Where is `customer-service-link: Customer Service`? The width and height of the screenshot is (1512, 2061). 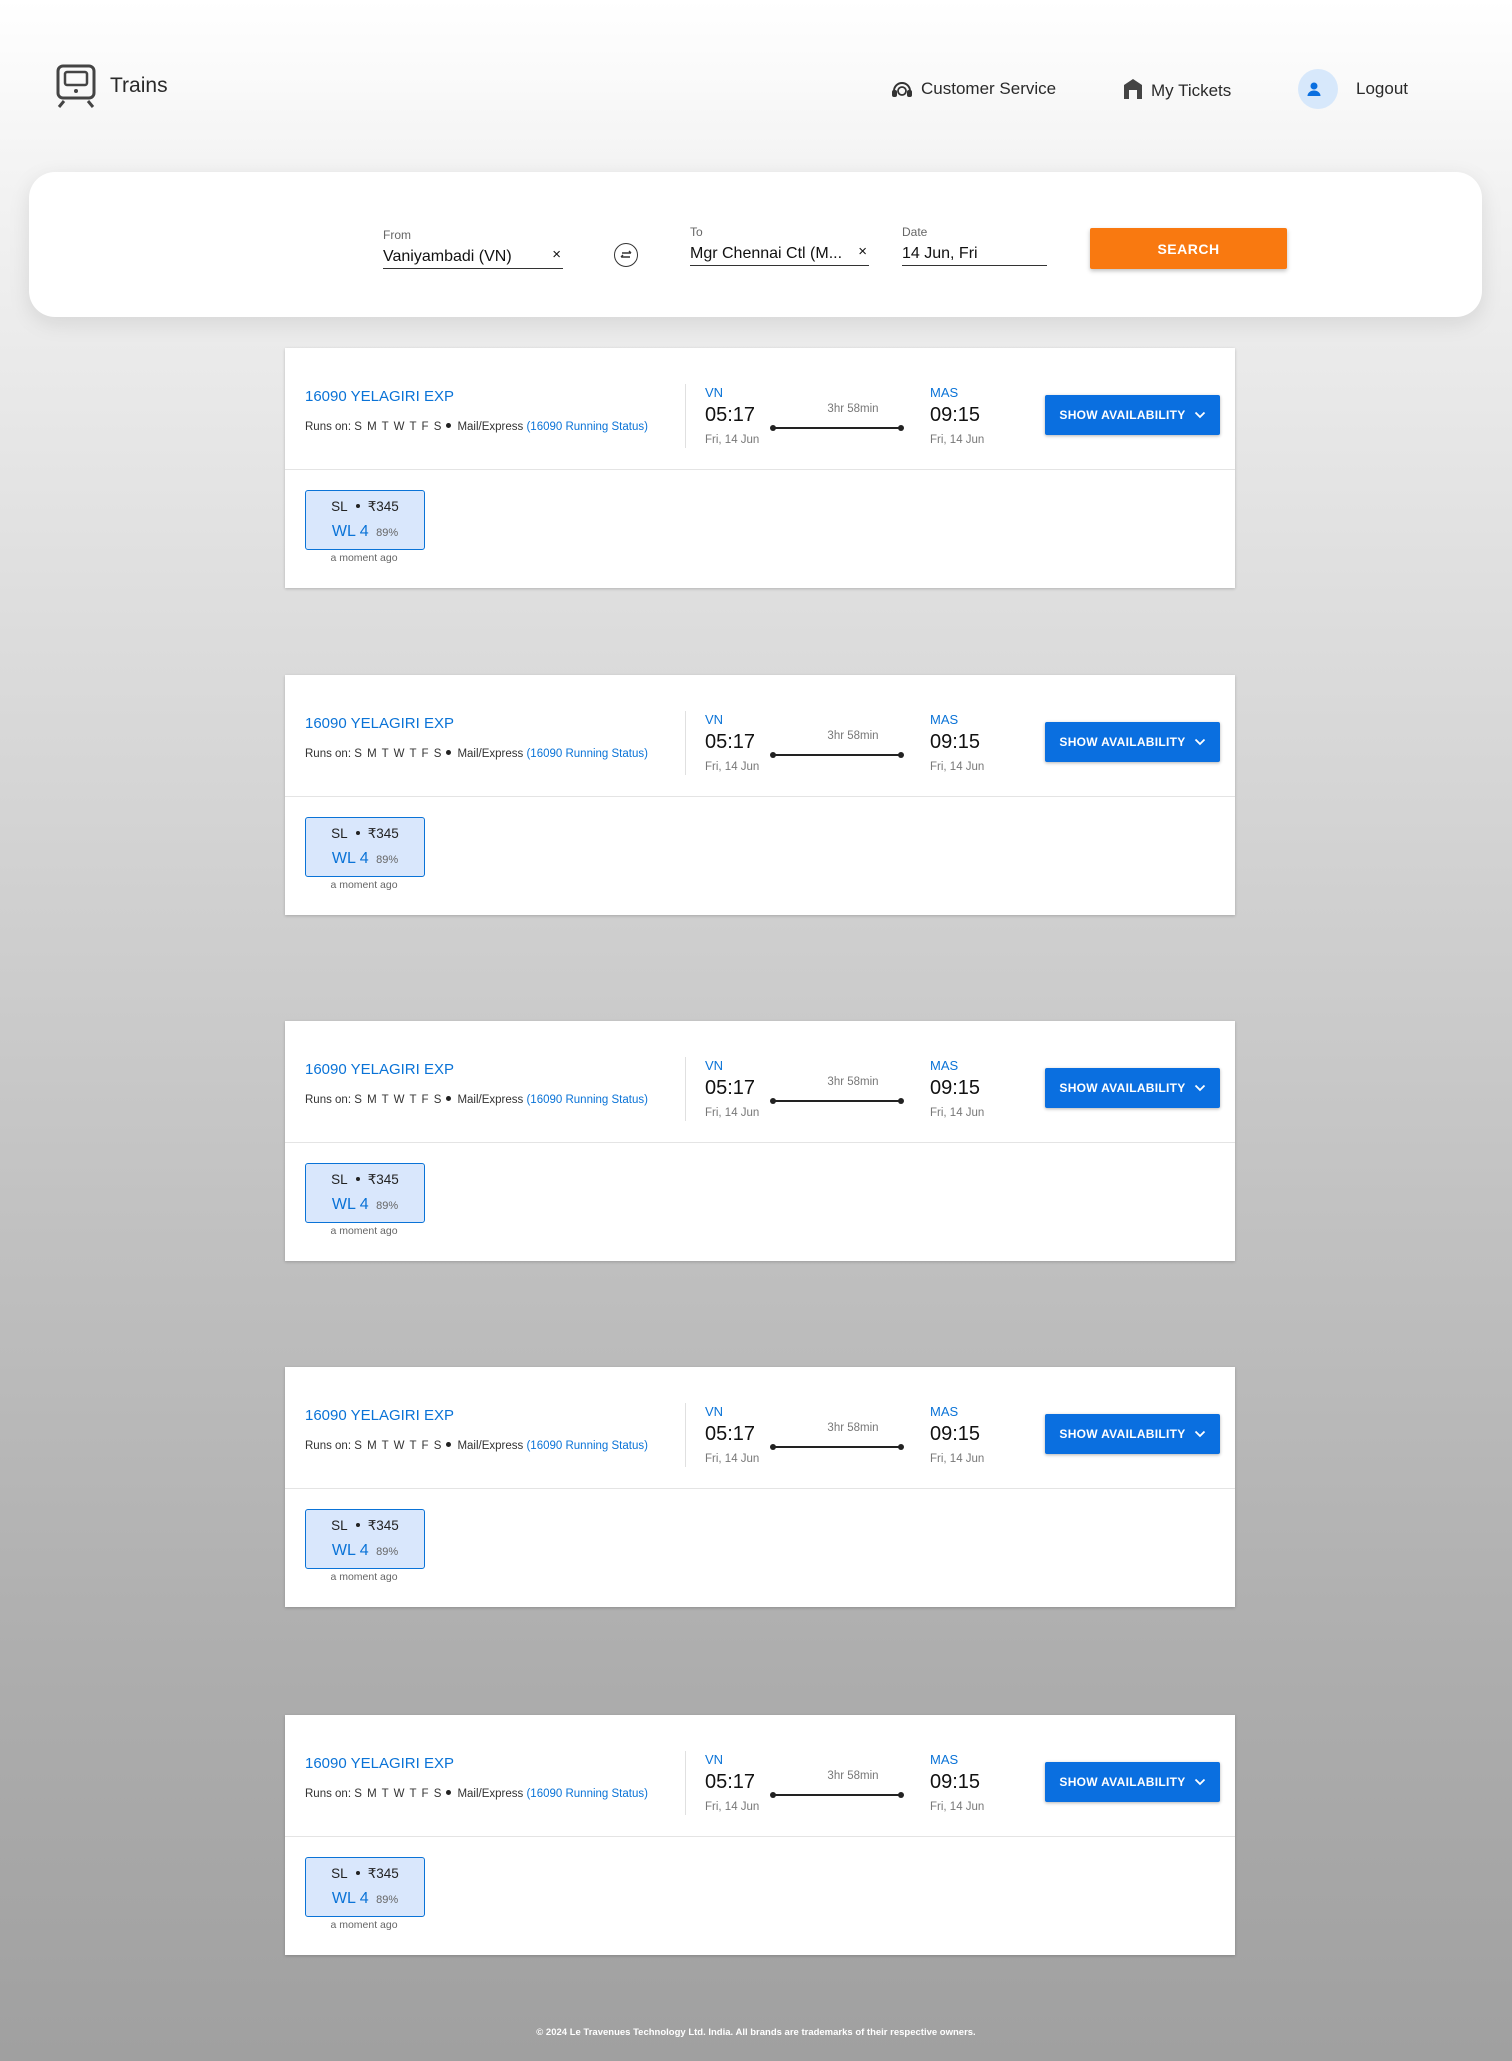
customer-service-link: Customer Service is located at coordinates (973, 89).